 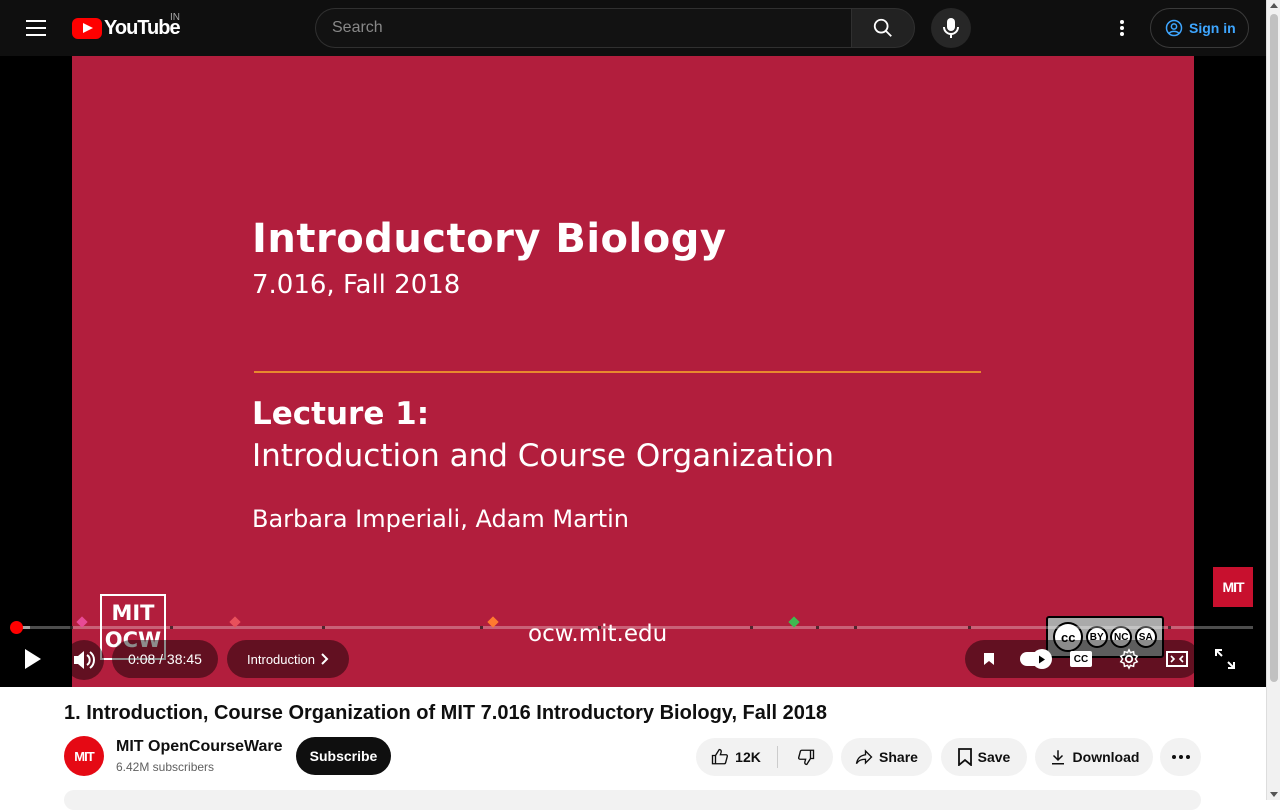 I want to click on theater-mode-icon, so click(x=1177, y=659).